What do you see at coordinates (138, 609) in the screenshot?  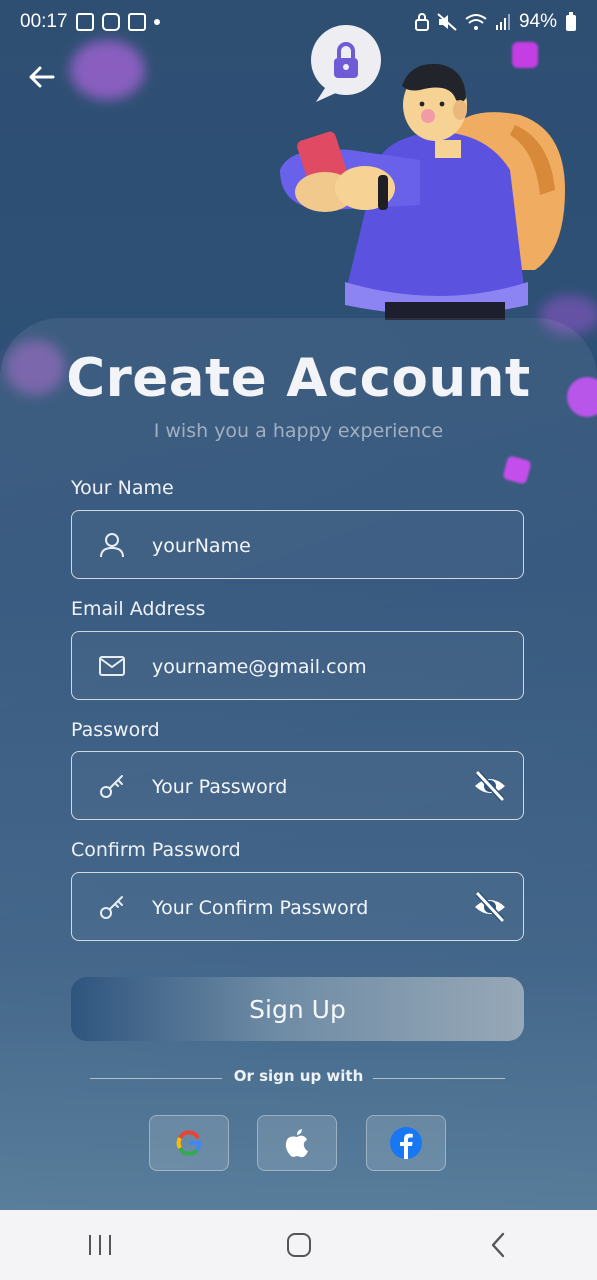 I see `email-label: Email Address` at bounding box center [138, 609].